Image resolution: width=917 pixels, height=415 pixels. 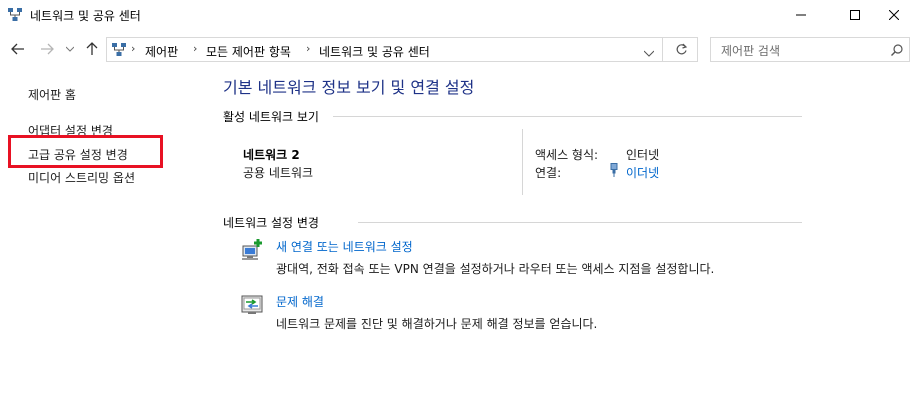 What do you see at coordinates (437, 324) in the screenshot?
I see `troubleshoot-description: 네트워크 문제를 진단 및 해결하거나 문제 해결 정보를 얻습니다.` at bounding box center [437, 324].